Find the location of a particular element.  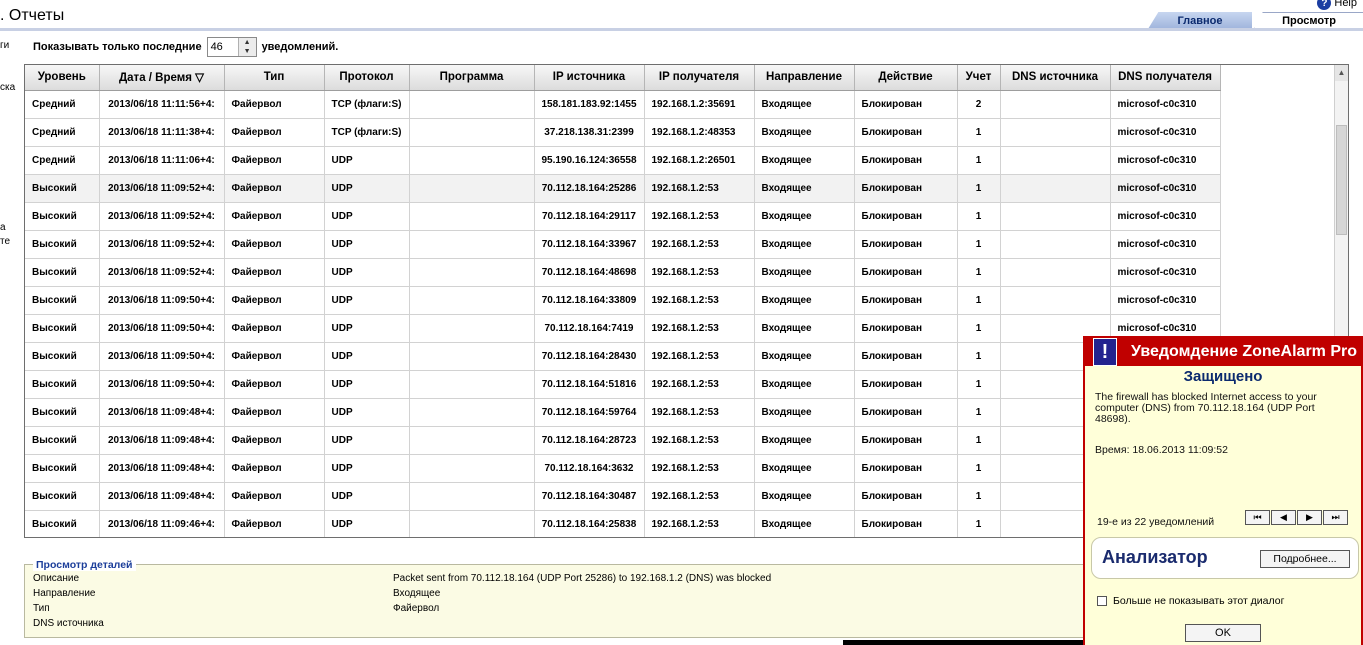

cell-src-ip: 70.112.18.164:30487 is located at coordinates (589, 496).